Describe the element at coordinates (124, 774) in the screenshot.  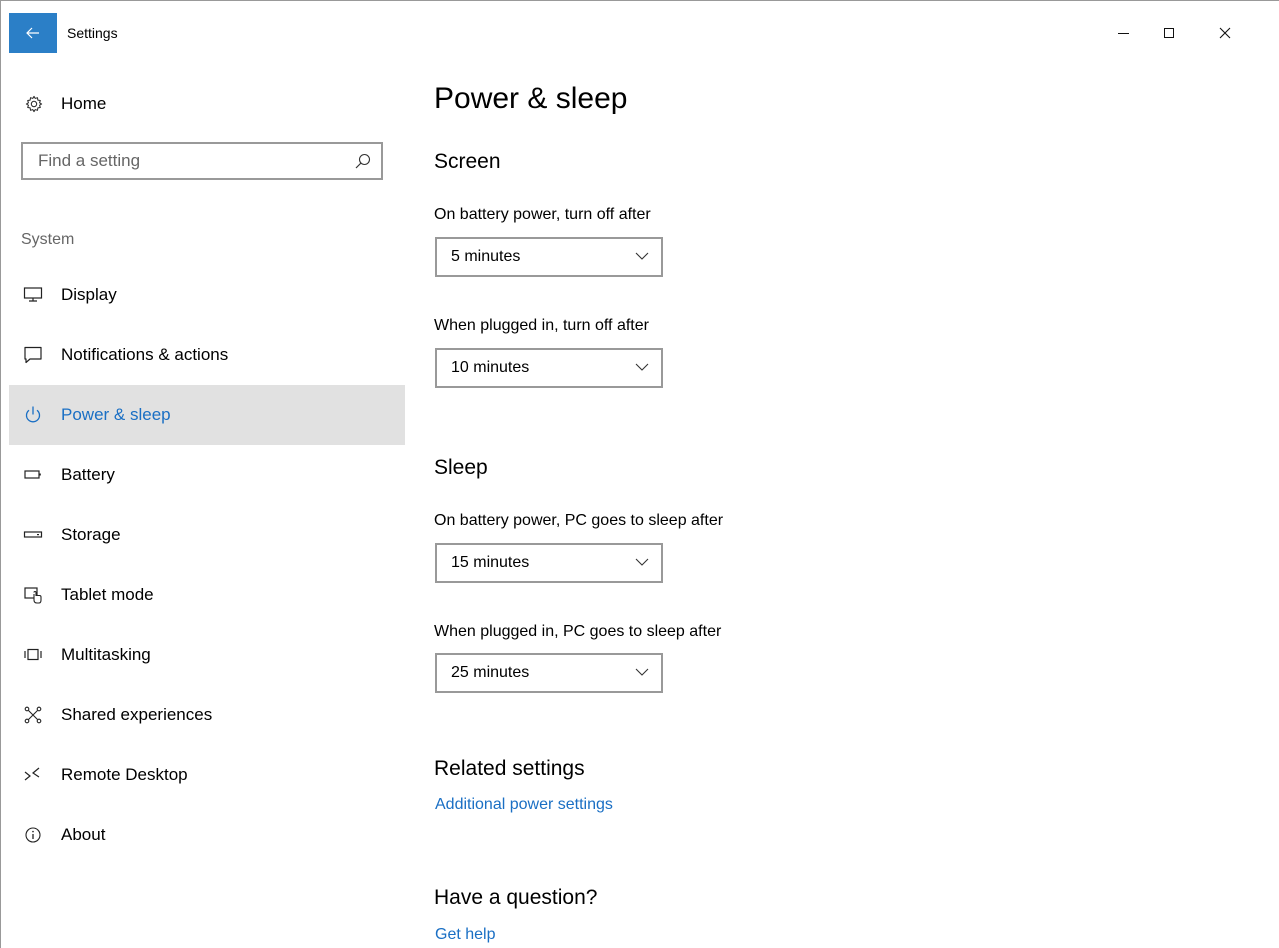
I see `sidebar-item-label: Remote Desktop` at that location.